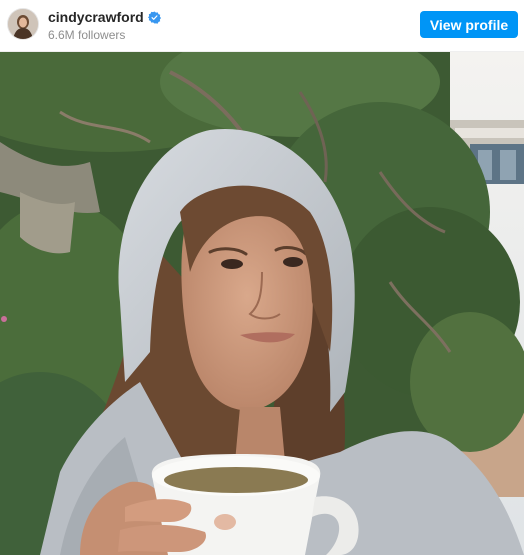 This screenshot has height=555, width=524. Describe the element at coordinates (87, 35) in the screenshot. I see `follower-count: 6.6M followers` at that location.